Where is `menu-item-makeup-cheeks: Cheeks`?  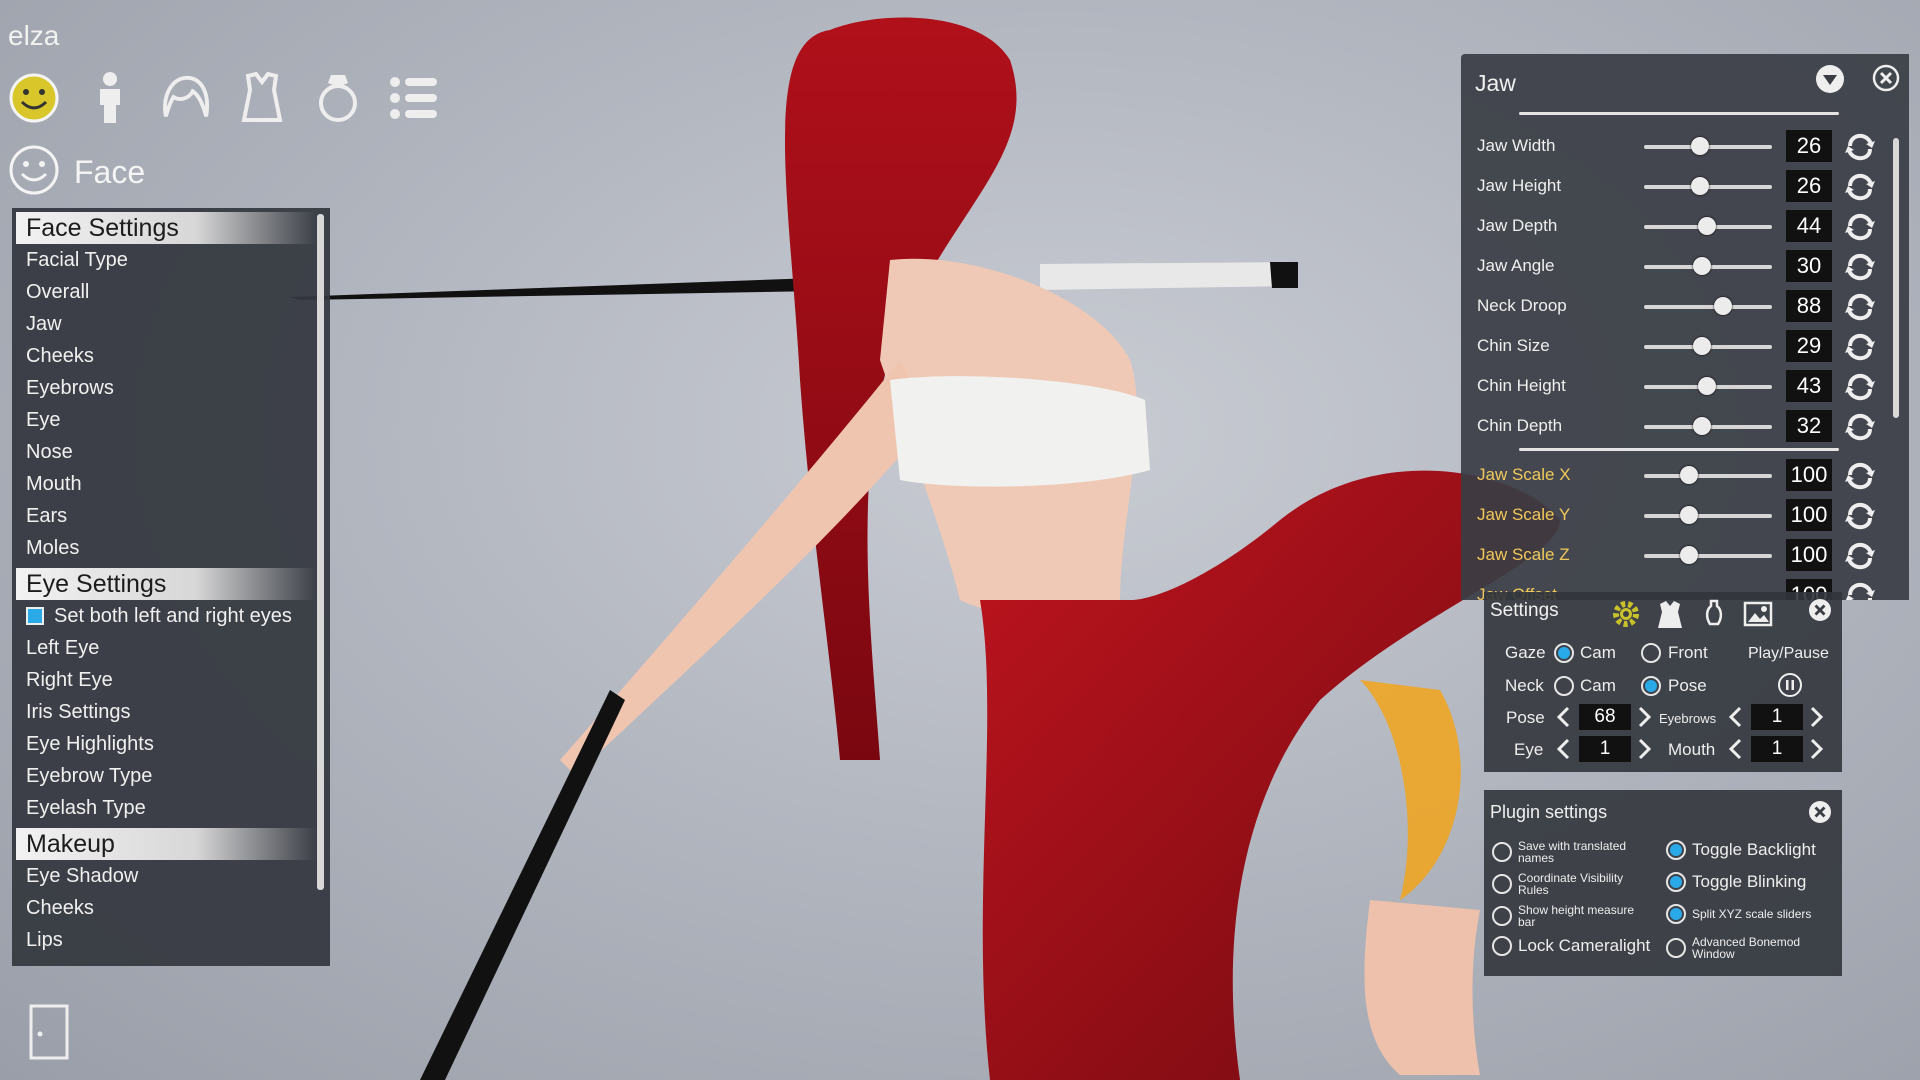
menu-item-makeup-cheeks: Cheeks is located at coordinates (171, 908).